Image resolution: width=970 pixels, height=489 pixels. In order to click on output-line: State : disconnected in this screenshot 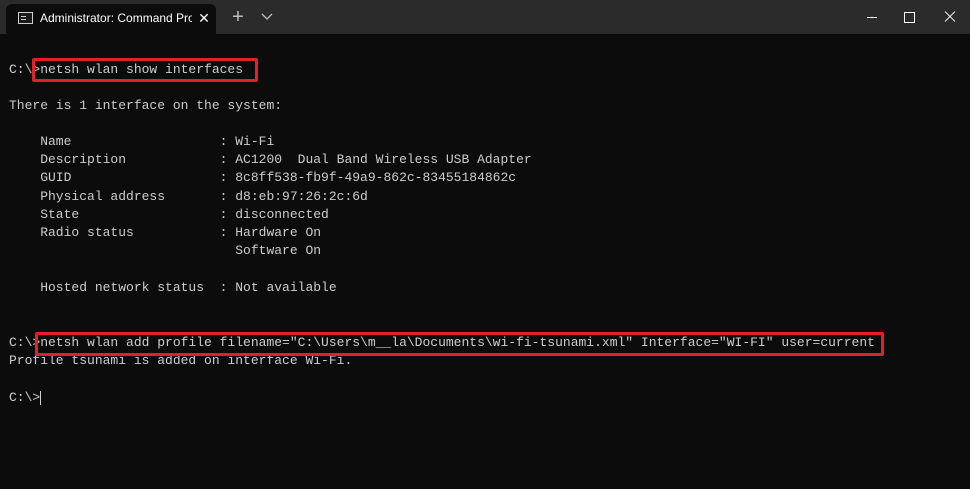, I will do `click(169, 214)`.